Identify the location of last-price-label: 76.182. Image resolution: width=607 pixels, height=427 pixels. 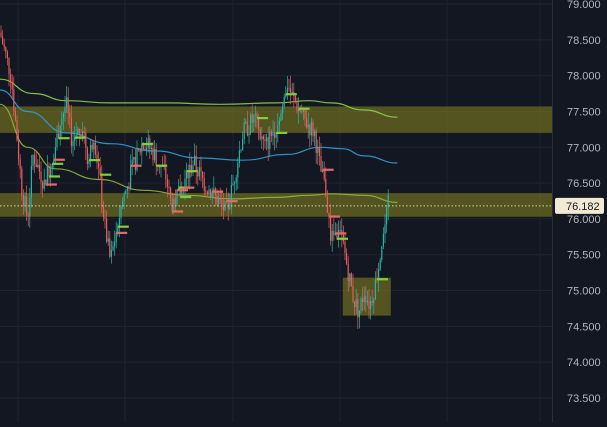
(579, 205).